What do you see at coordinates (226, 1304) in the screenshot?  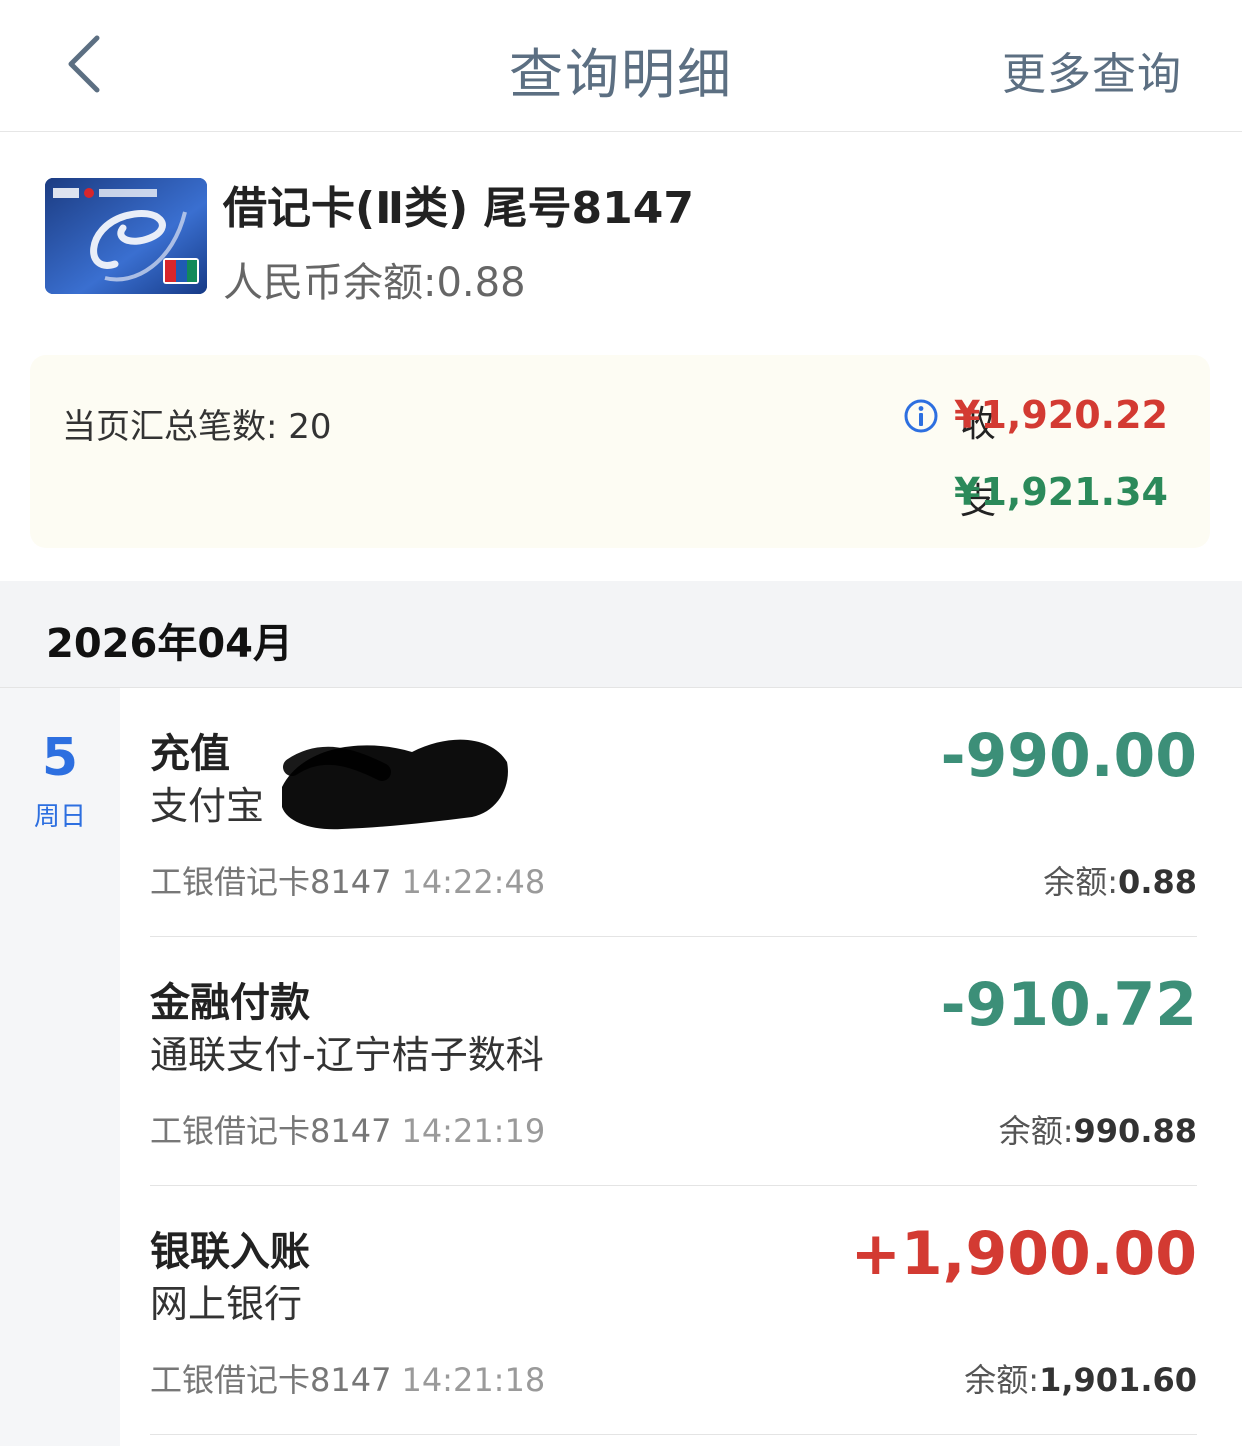 I see `transaction-desc: 网上银行` at bounding box center [226, 1304].